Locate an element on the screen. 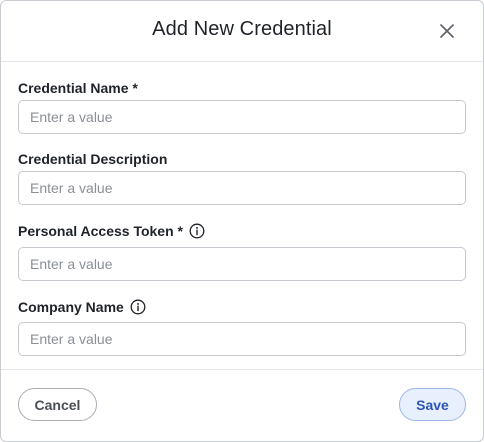 This screenshot has height=442, width=484. dialog-title: Add New Credential is located at coordinates (242, 29).